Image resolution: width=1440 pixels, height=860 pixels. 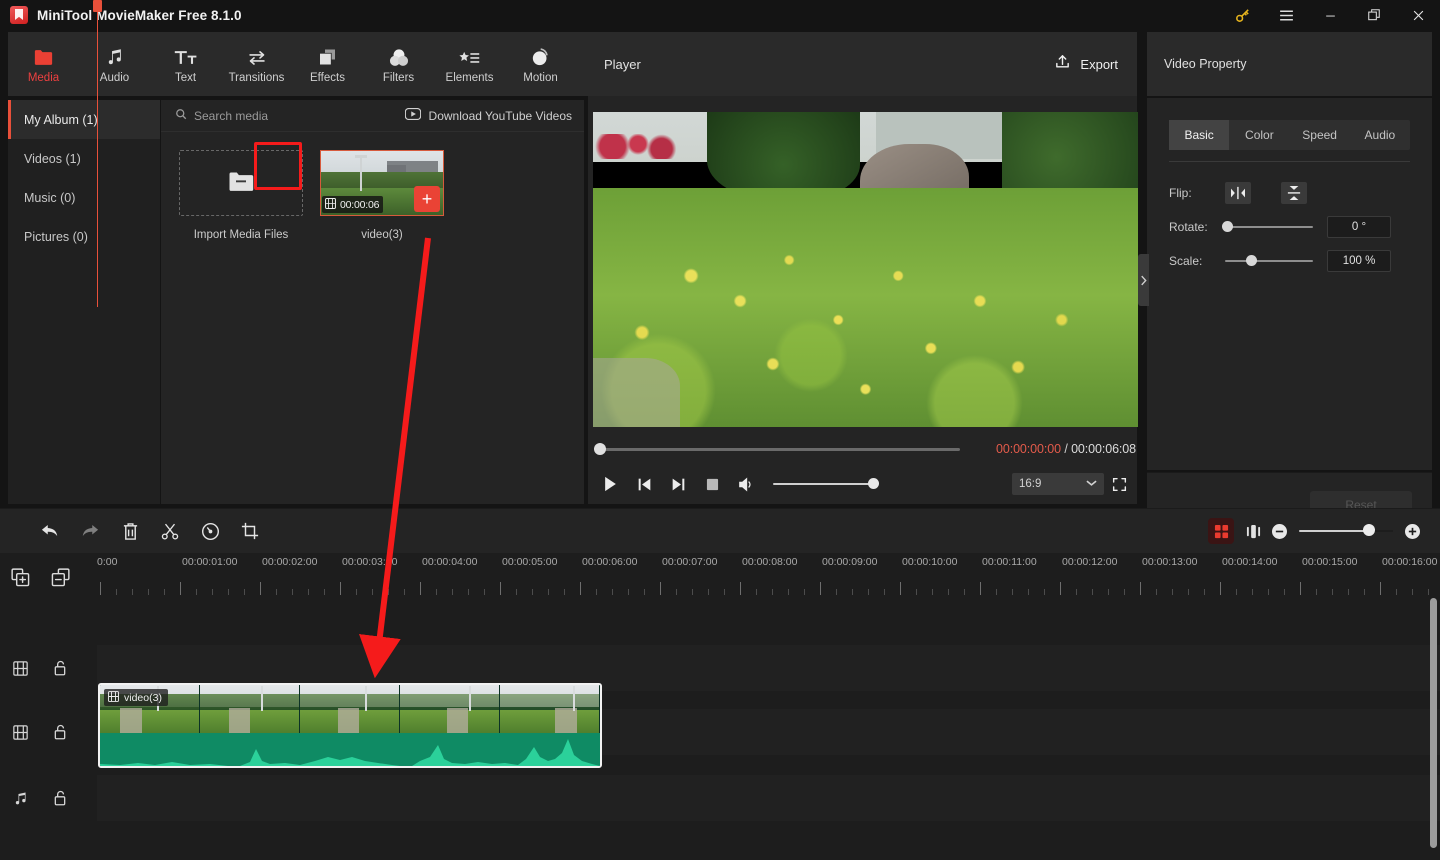 I want to click on minimize-icon, so click(x=1330, y=15).